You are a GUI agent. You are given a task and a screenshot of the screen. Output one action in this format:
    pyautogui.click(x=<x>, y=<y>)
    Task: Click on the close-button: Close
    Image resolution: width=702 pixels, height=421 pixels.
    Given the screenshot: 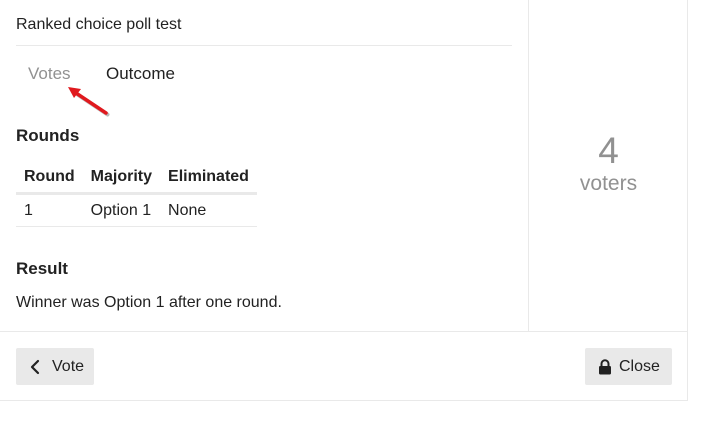 What is the action you would take?
    pyautogui.click(x=628, y=366)
    